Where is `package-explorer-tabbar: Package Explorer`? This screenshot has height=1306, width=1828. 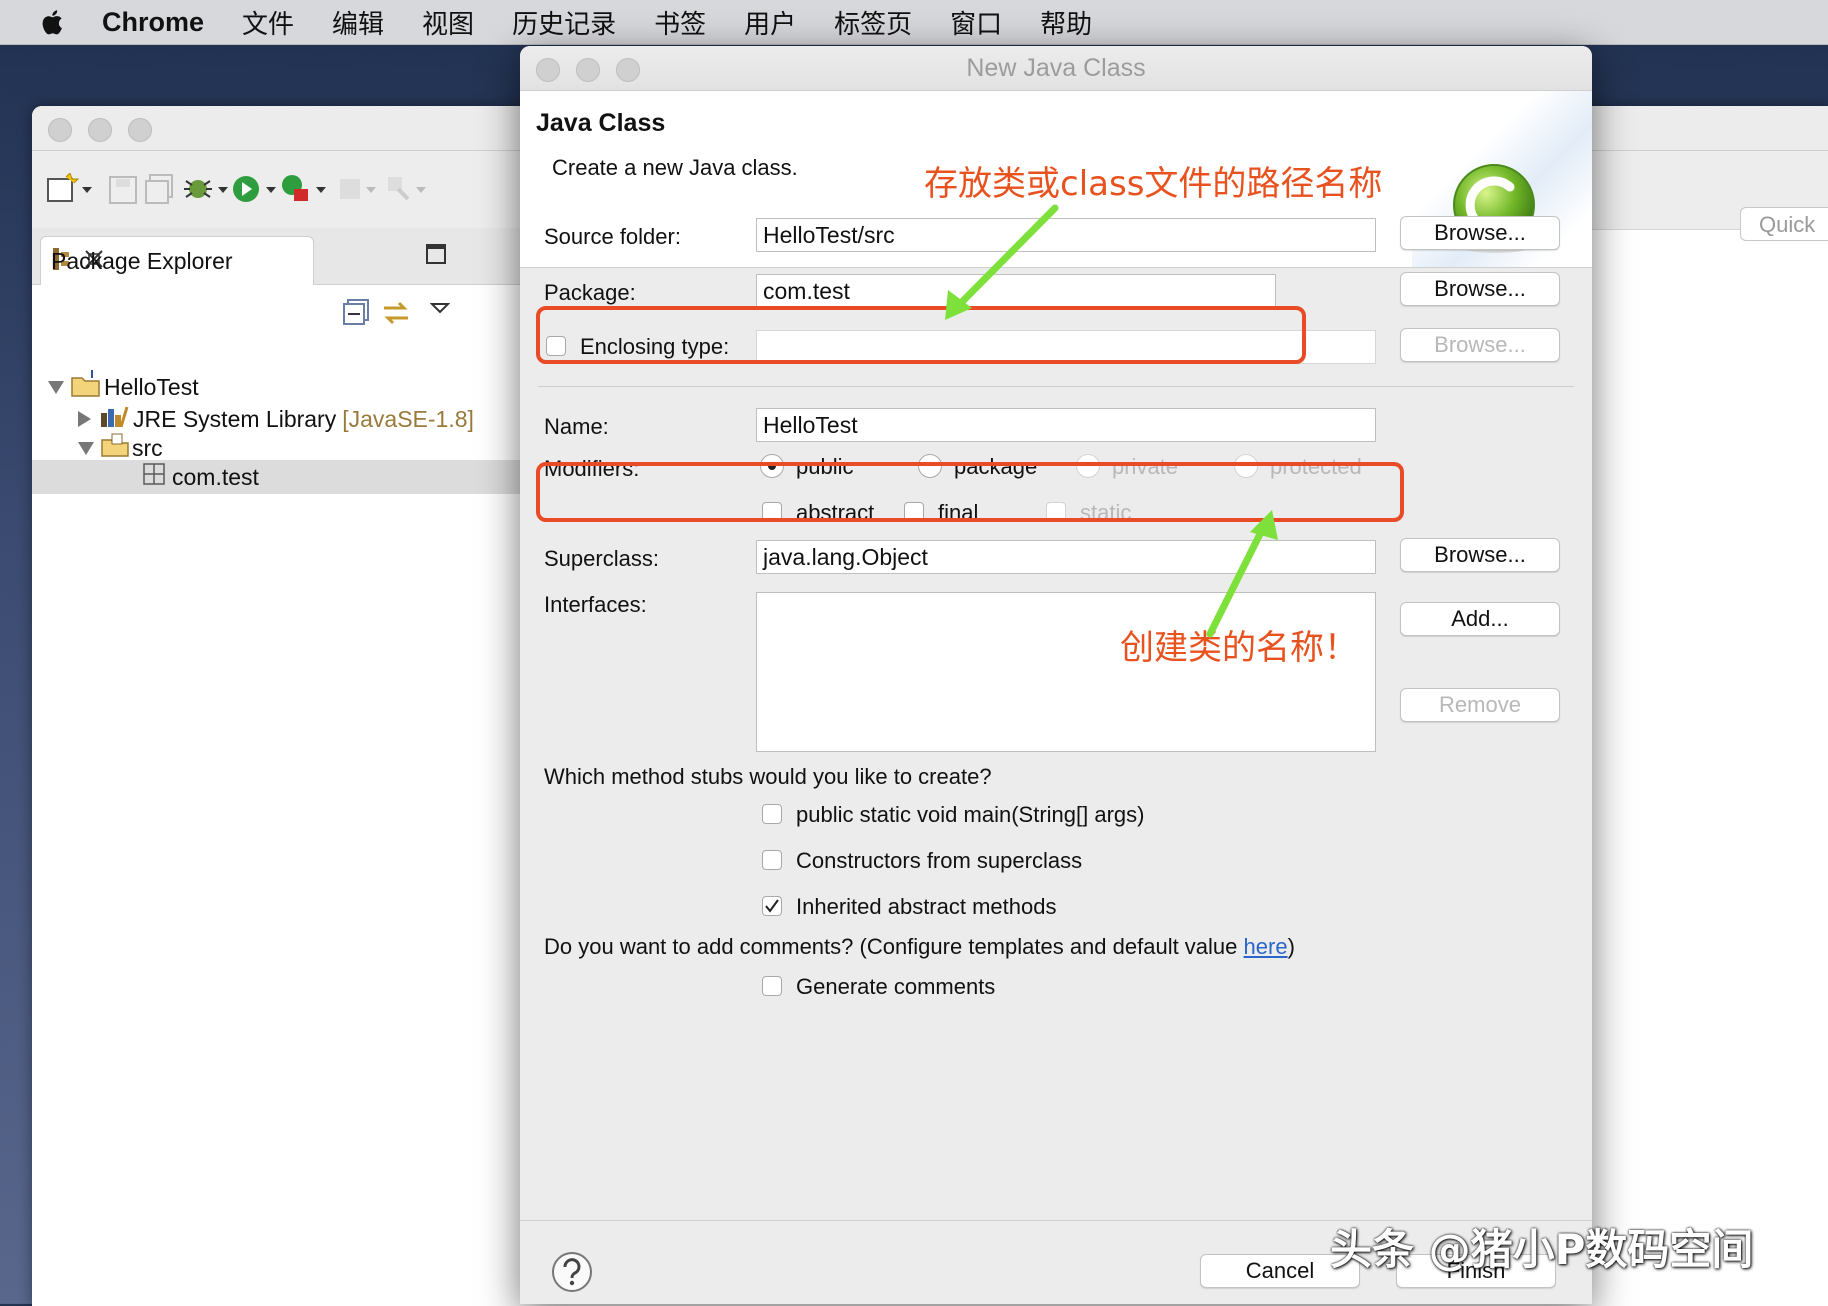 package-explorer-tabbar: Package Explorer is located at coordinates (277, 256).